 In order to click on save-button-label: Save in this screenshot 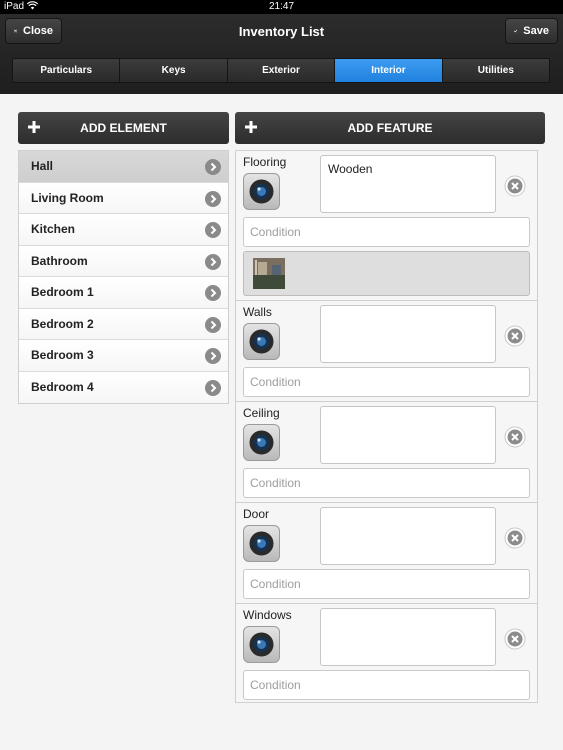, I will do `click(536, 31)`.